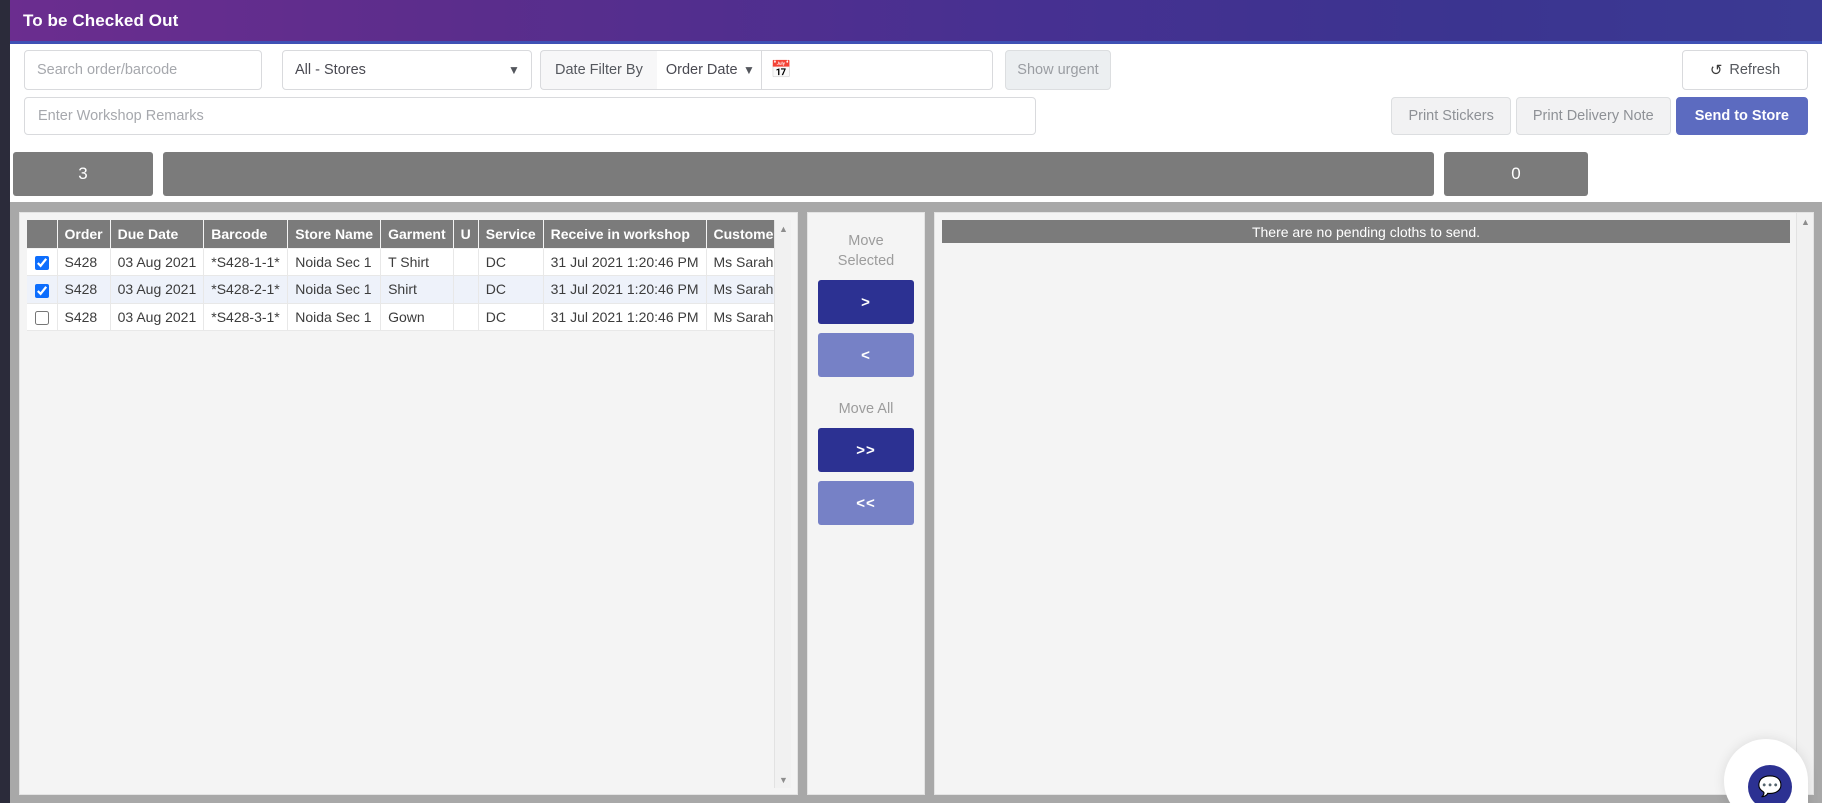 This screenshot has height=803, width=1822. Describe the element at coordinates (781, 69) in the screenshot. I see `calendar-icon: 📅` at that location.